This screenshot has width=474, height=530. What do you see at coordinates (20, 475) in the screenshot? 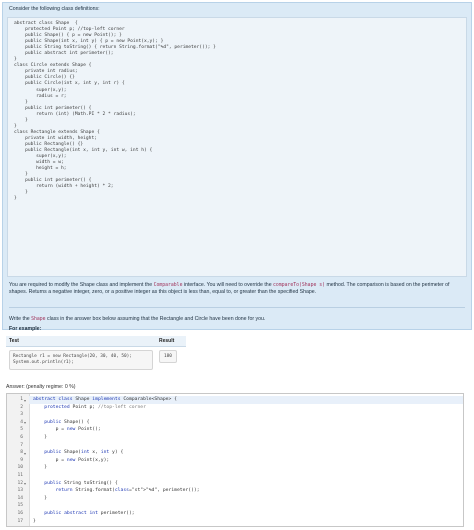
I see `line-number: 11` at bounding box center [20, 475].